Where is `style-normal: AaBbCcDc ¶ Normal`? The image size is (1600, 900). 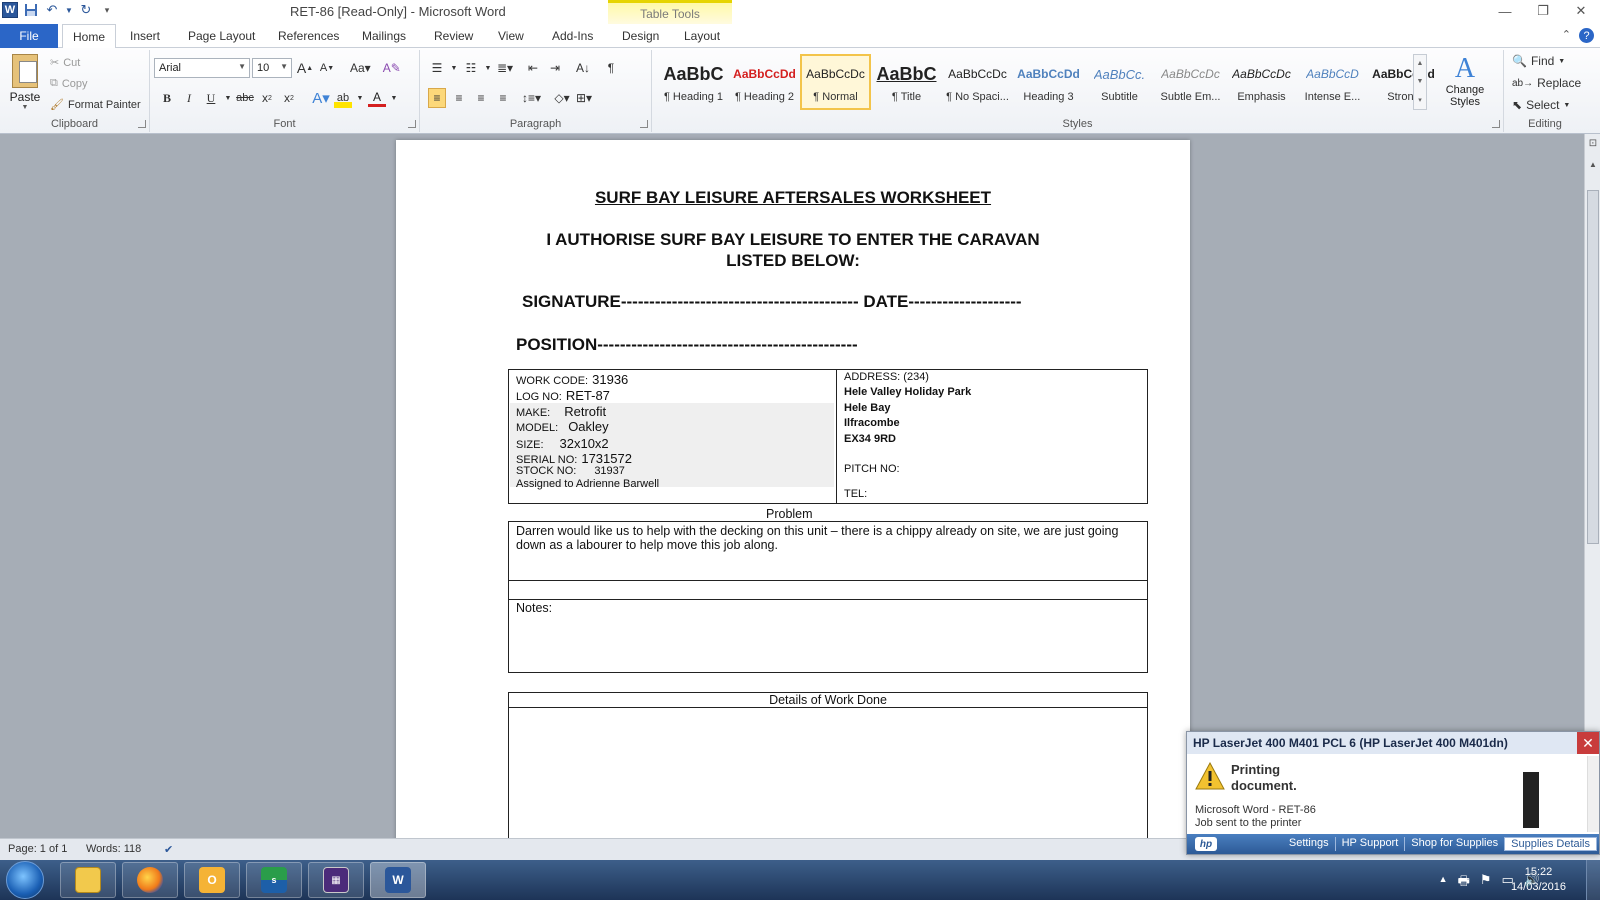 style-normal: AaBbCcDc ¶ Normal is located at coordinates (835, 82).